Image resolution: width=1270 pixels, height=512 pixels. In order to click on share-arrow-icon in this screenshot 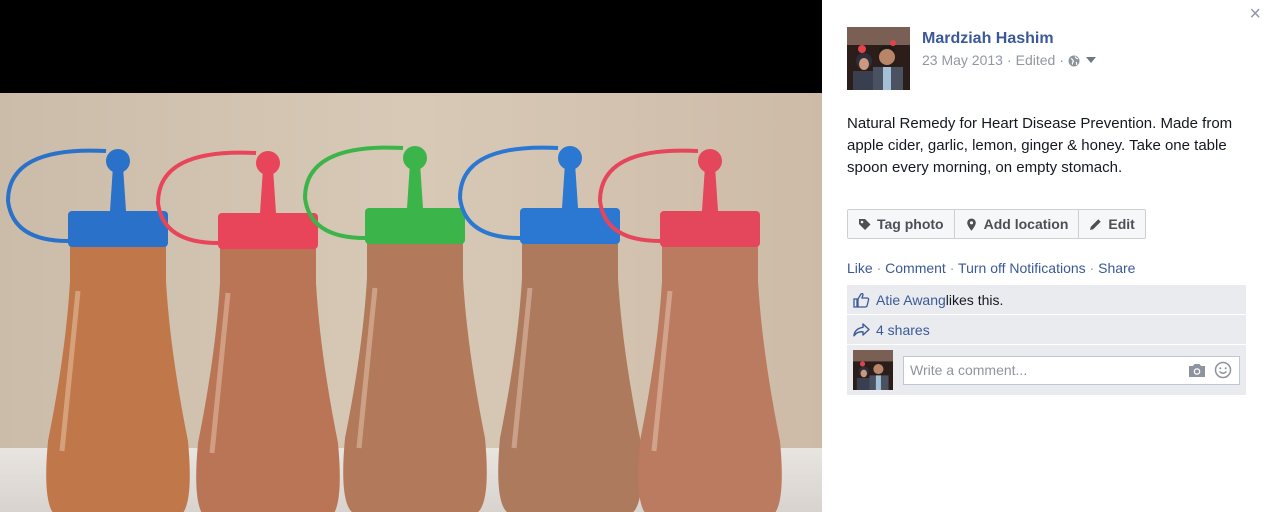, I will do `click(861, 329)`.